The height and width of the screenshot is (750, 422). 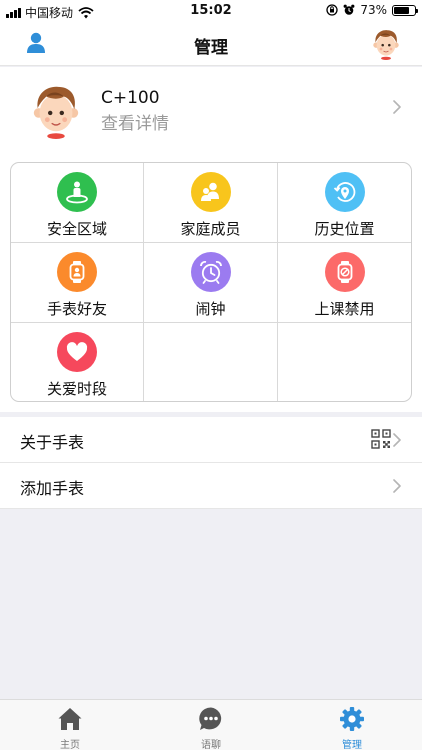 I want to click on grid-item-watch-friends: 手表好友, so click(x=77, y=283).